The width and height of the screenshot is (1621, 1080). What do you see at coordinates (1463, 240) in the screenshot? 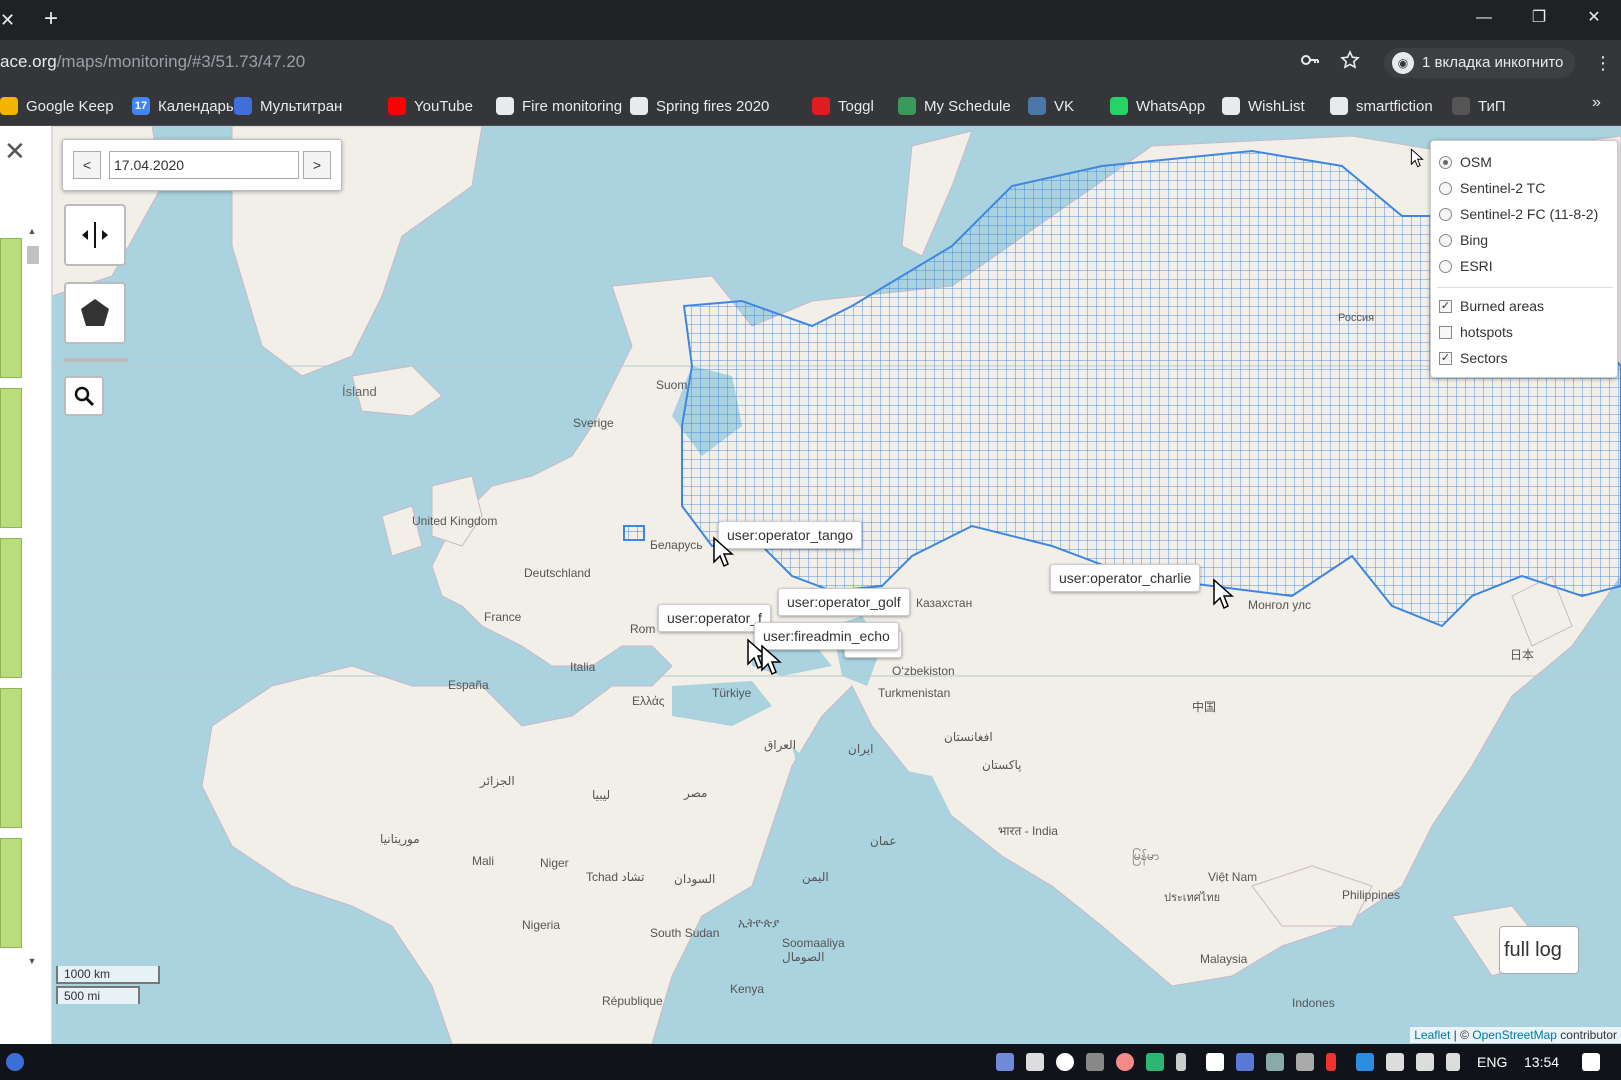
I see `base-layer-option: Bing` at bounding box center [1463, 240].